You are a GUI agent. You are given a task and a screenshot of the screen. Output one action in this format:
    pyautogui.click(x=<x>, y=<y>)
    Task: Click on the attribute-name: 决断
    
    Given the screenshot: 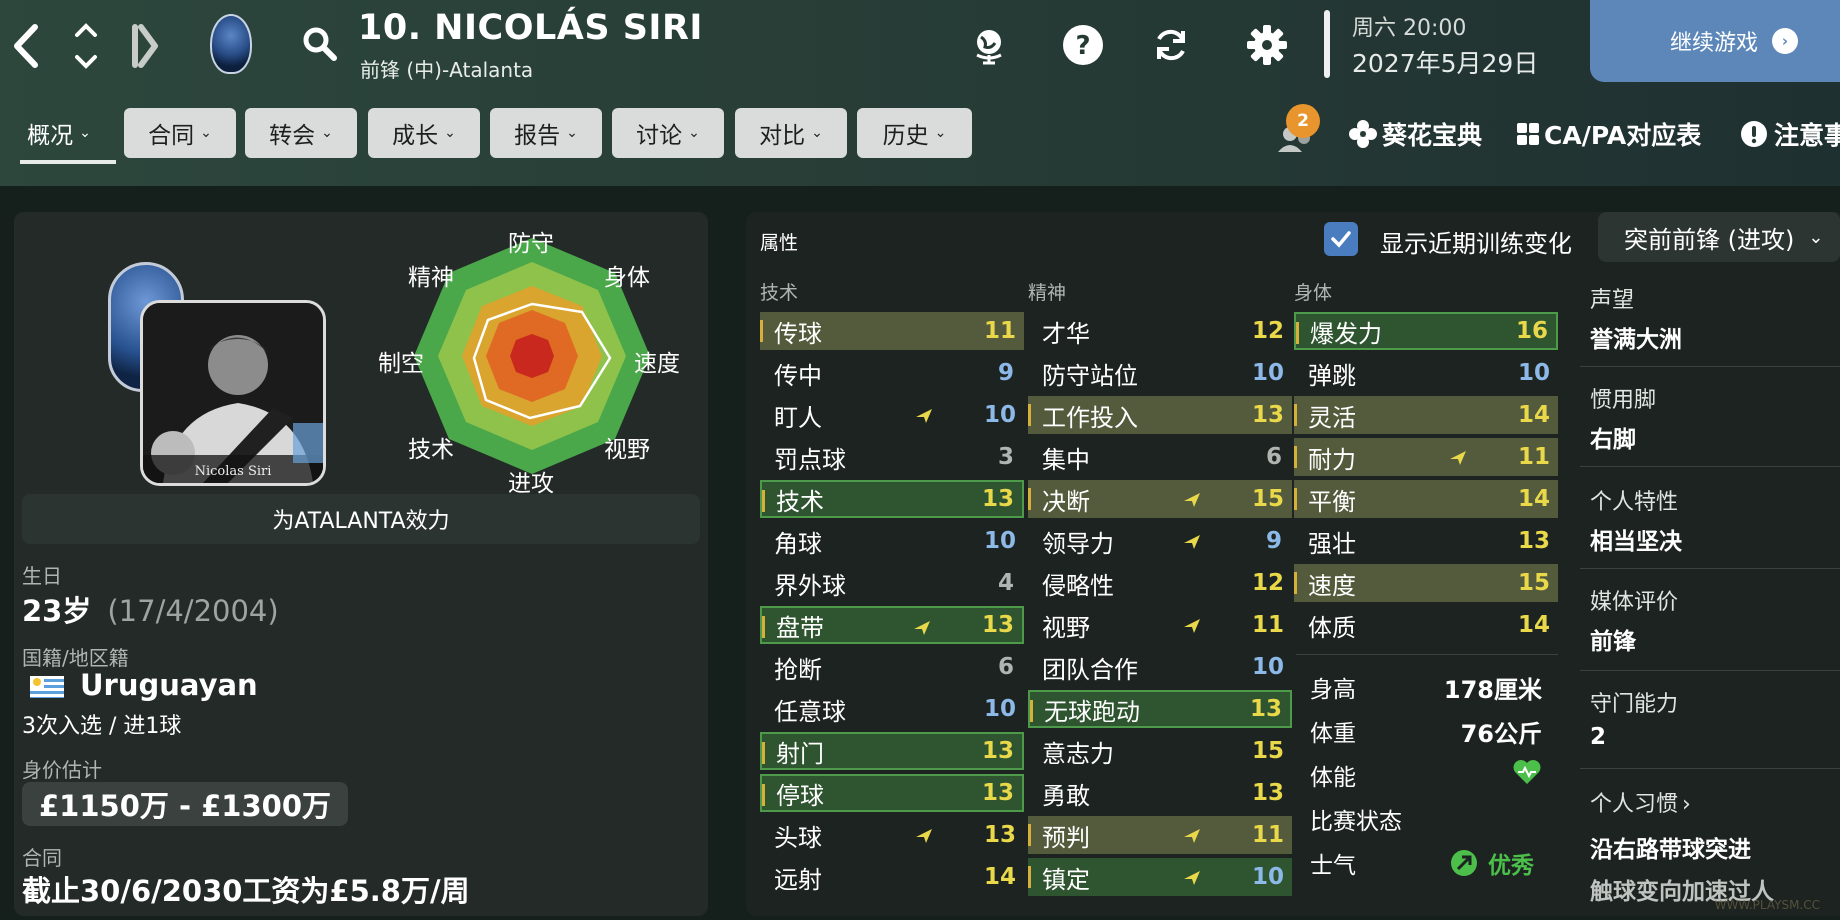 What is the action you would take?
    pyautogui.click(x=1066, y=501)
    